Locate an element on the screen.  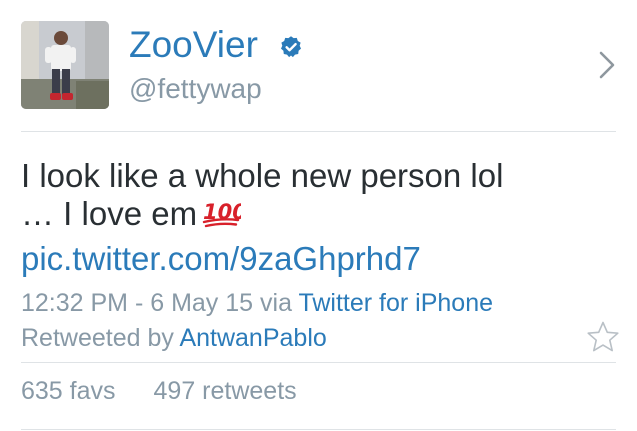
tweet-source-link: Twitter for iPhone is located at coordinates (395, 303).